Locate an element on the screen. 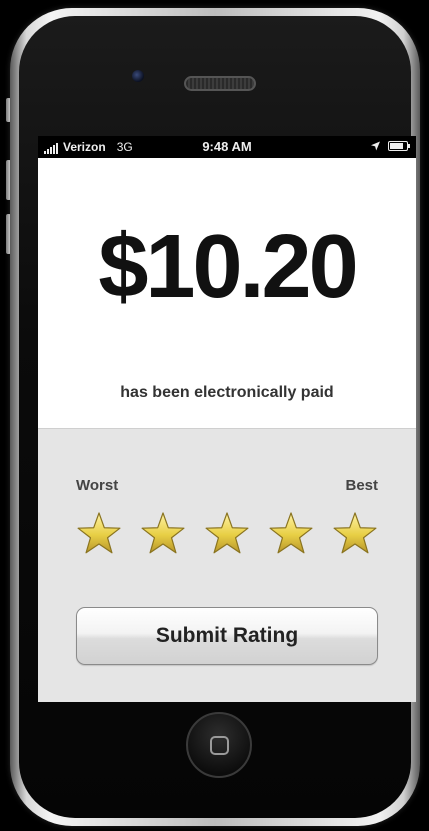  status-time: 9:48 AM is located at coordinates (227, 146).